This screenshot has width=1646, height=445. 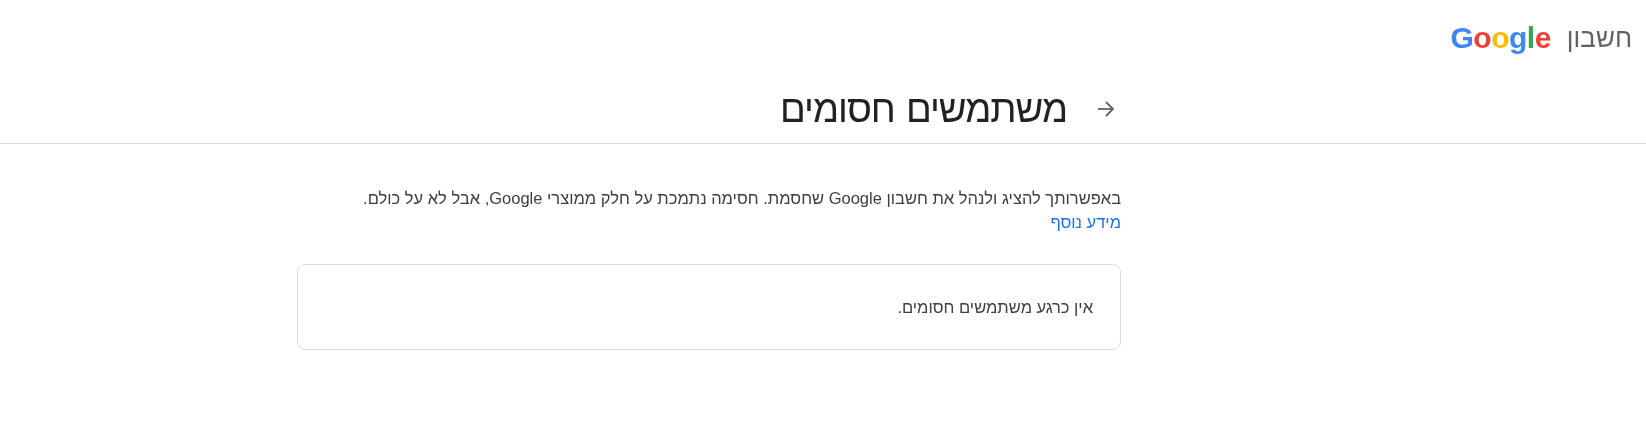 I want to click on description: באפשרותך להציג ולנהל את חשבון Google שחסמת. חסימה נתמכת על חלק ממוצרי Google, אבל לא על כולם., so click(x=741, y=198).